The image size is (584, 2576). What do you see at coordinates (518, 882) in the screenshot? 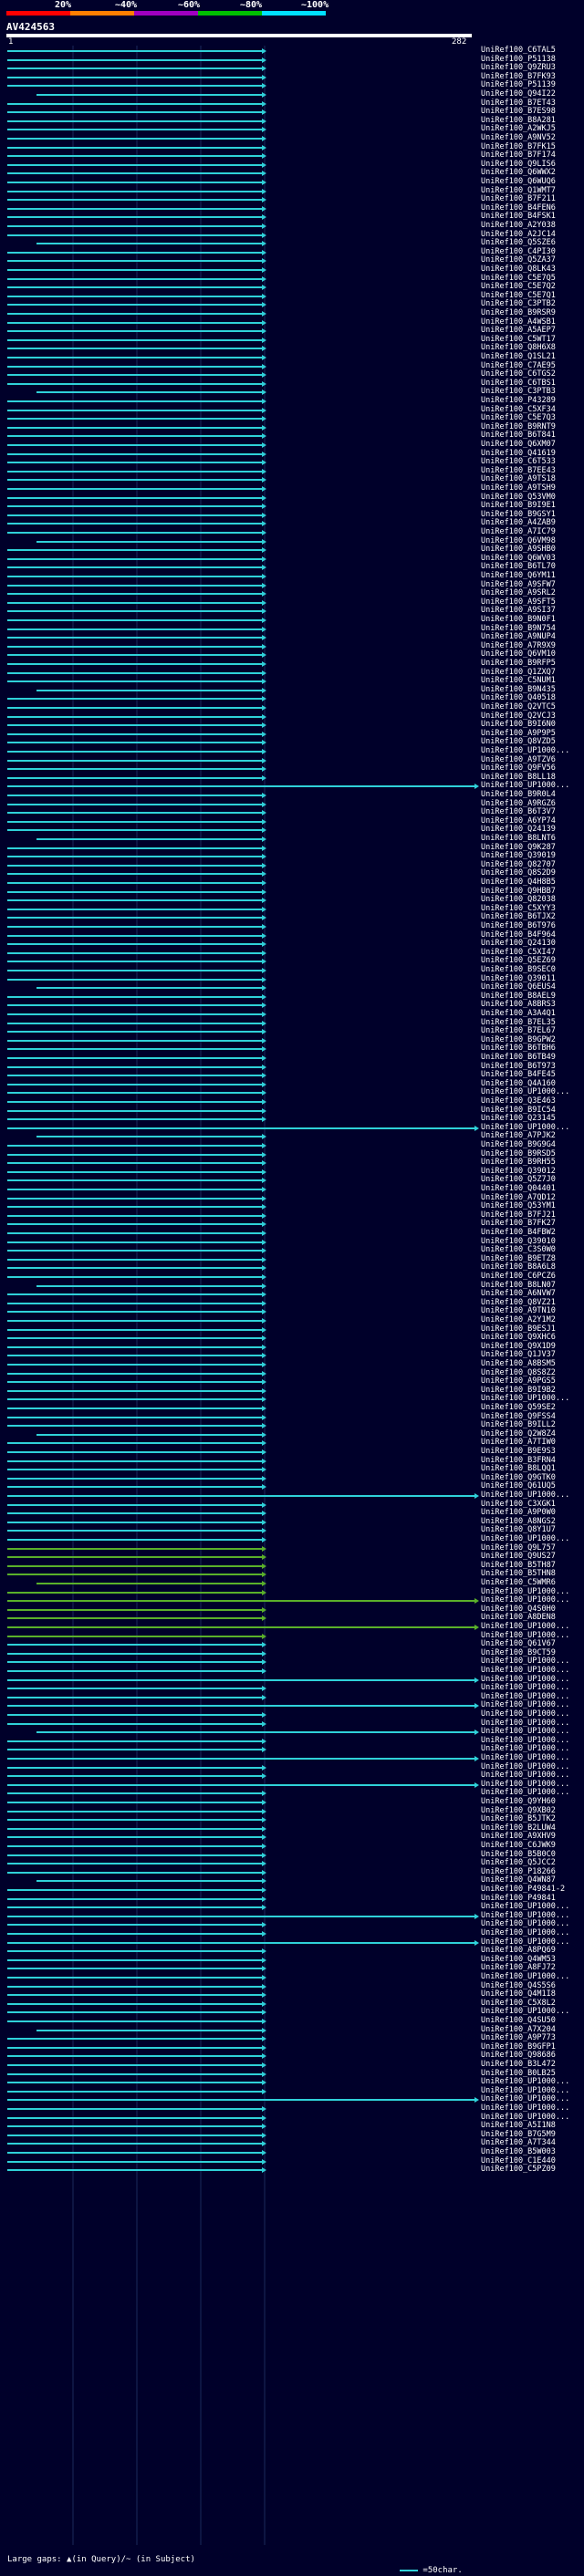
I see `hit-label: UniRef100_Q4H8B5` at bounding box center [518, 882].